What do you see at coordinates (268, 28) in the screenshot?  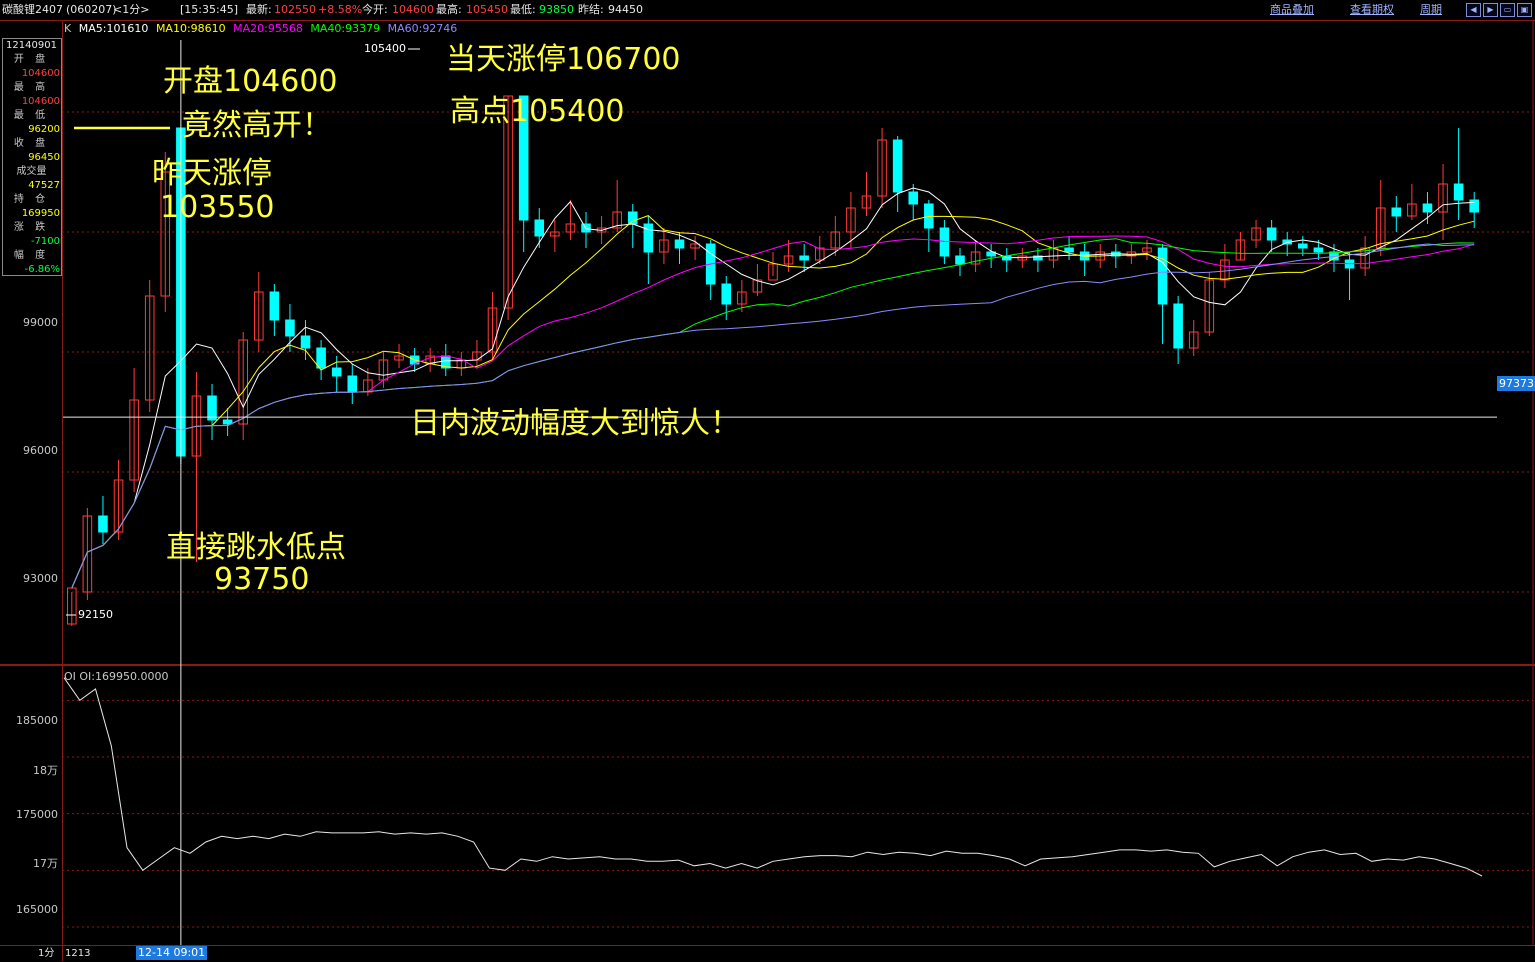 I see `ma20-legend: MA20:95568` at bounding box center [268, 28].